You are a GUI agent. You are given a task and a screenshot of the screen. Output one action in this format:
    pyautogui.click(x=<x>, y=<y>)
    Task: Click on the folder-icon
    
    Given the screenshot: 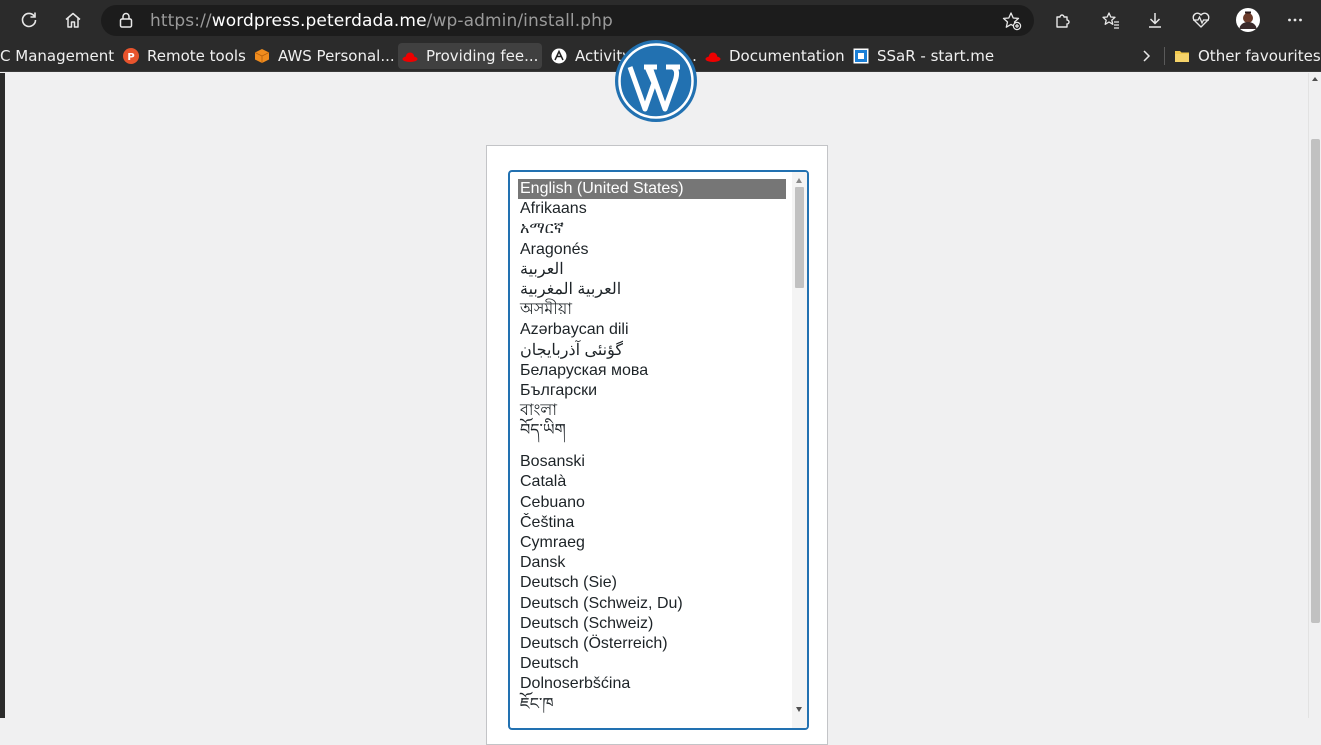 What is the action you would take?
    pyautogui.click(x=1182, y=56)
    